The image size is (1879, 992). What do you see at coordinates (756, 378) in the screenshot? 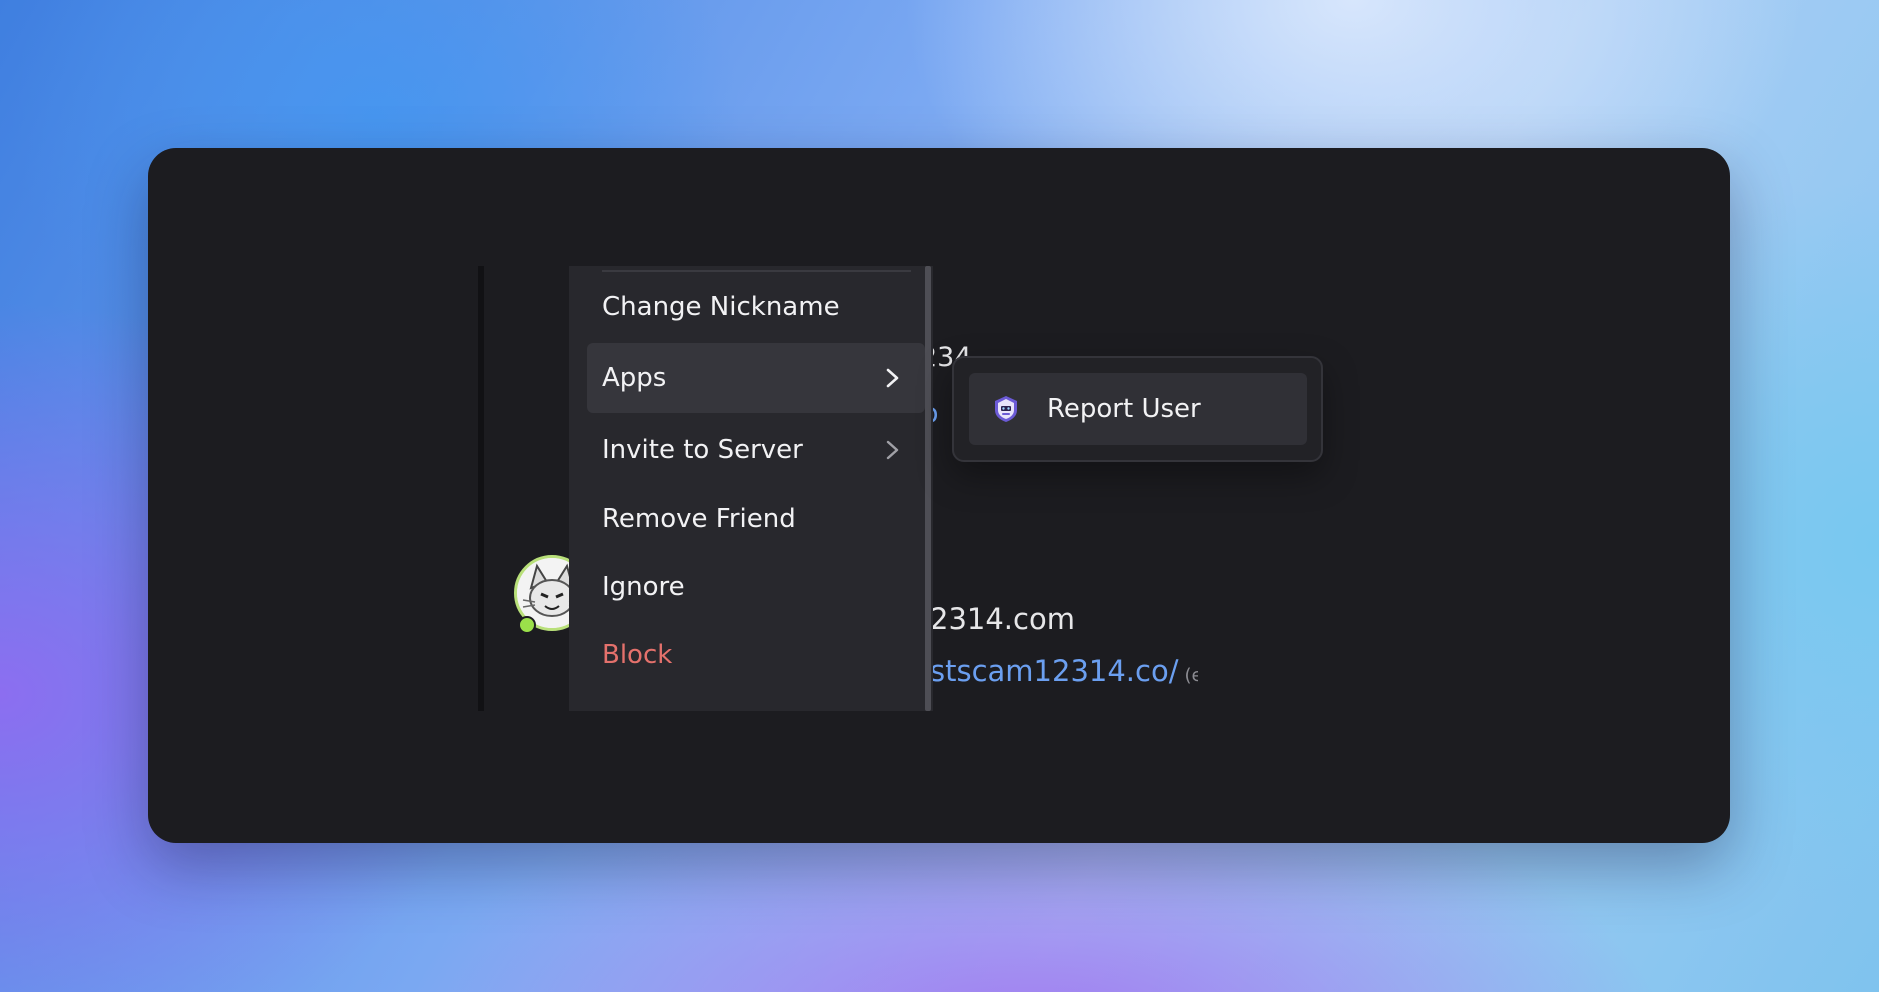
I see `menu-item-apps: Apps` at bounding box center [756, 378].